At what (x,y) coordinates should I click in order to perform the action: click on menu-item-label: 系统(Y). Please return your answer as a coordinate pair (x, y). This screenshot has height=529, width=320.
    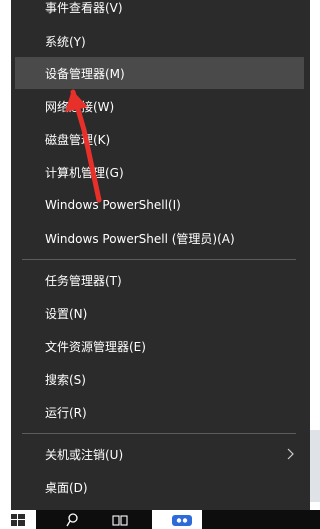
    Looking at the image, I should click on (65, 41).